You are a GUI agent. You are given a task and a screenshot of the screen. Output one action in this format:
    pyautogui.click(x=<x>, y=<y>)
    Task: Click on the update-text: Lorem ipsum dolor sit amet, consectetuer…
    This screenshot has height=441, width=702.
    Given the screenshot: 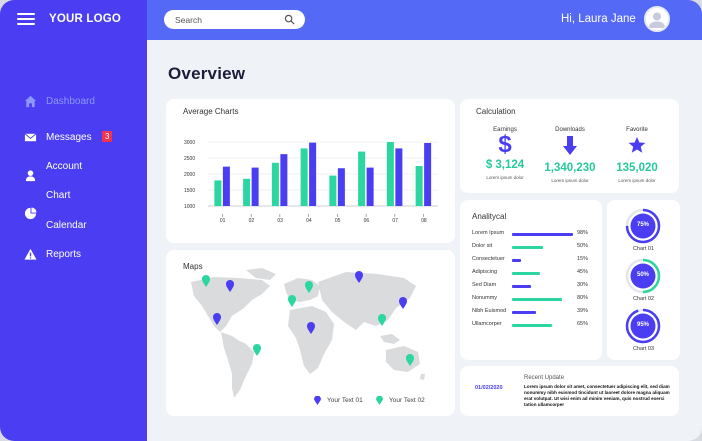 What is the action you would take?
    pyautogui.click(x=597, y=395)
    